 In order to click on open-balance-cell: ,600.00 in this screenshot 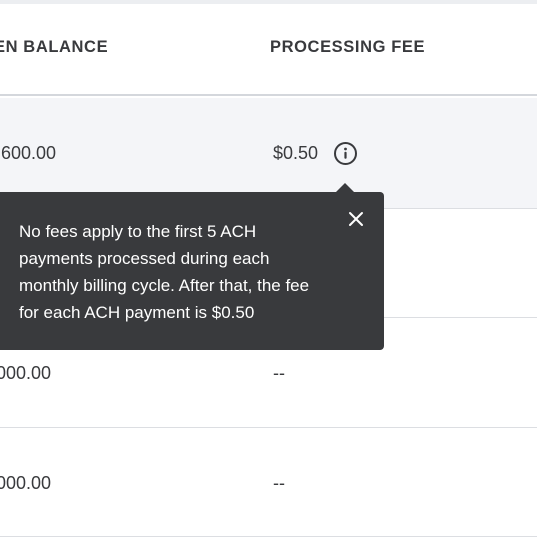, I will do `click(28, 153)`.